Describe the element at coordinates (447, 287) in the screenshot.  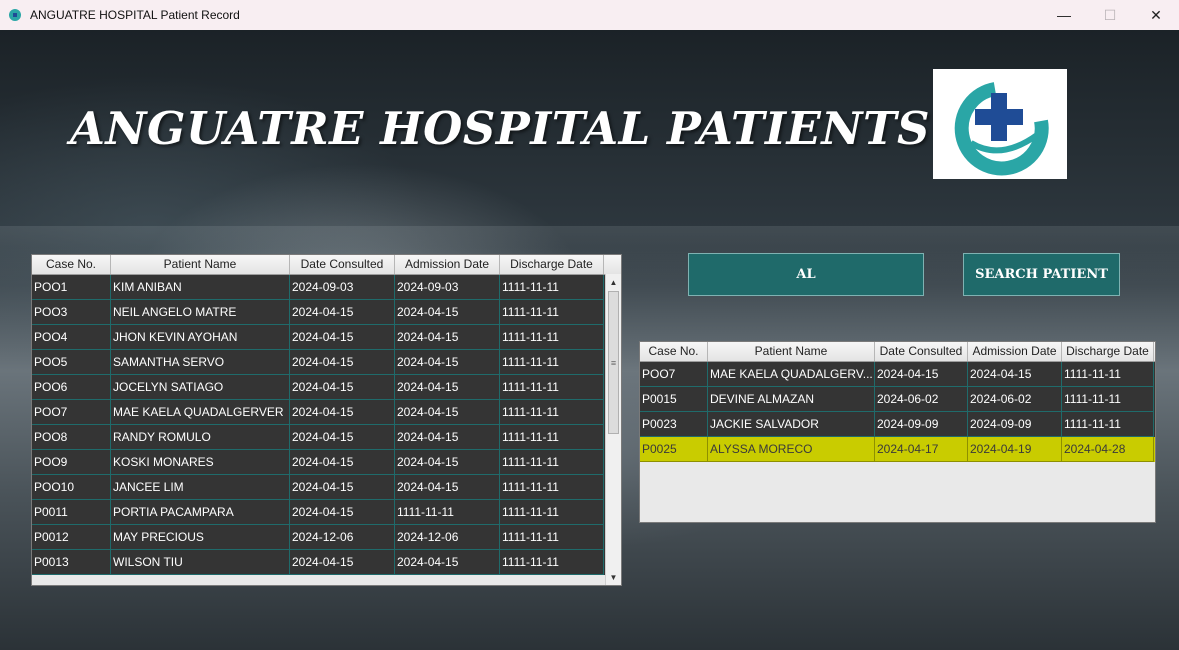
I see `table-cell: 2024-09-03` at that location.